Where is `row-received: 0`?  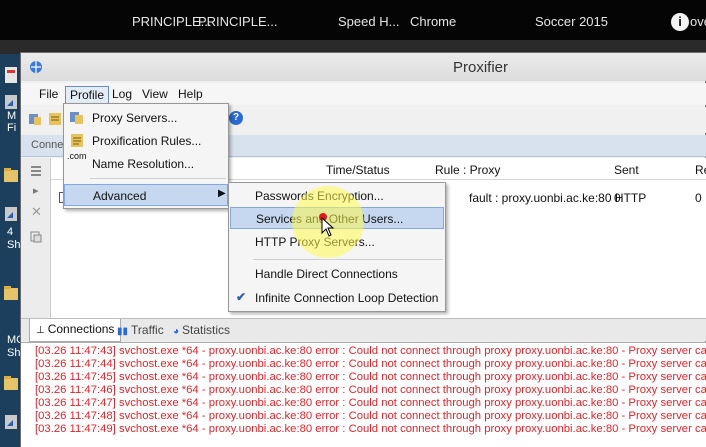 row-received: 0 is located at coordinates (698, 198).